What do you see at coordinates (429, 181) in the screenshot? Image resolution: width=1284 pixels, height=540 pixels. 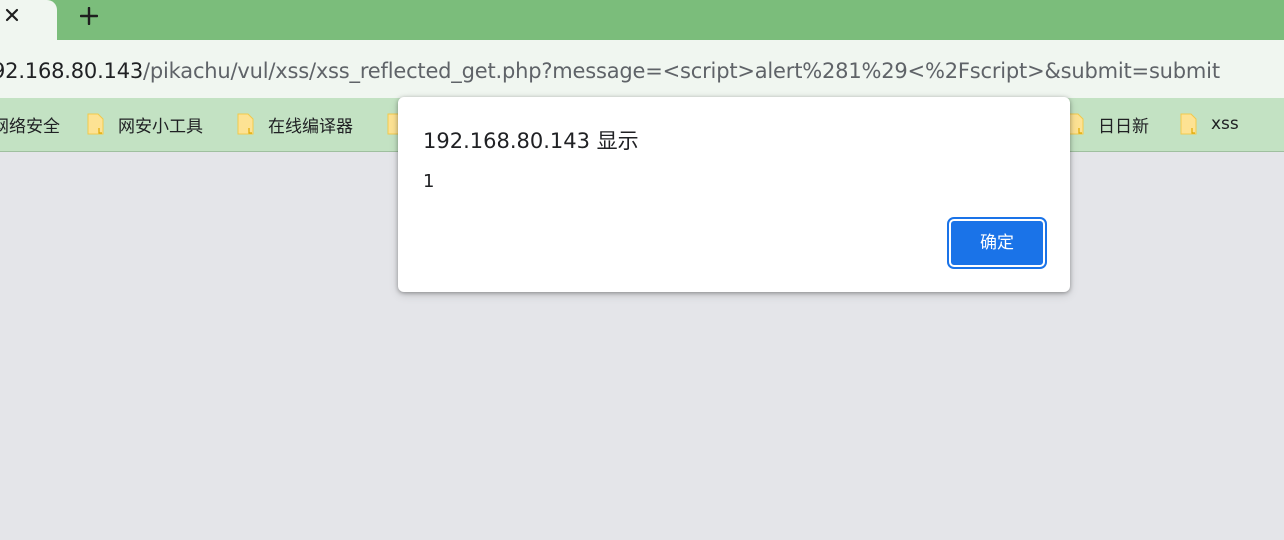 I see `dialog-message: 1` at bounding box center [429, 181].